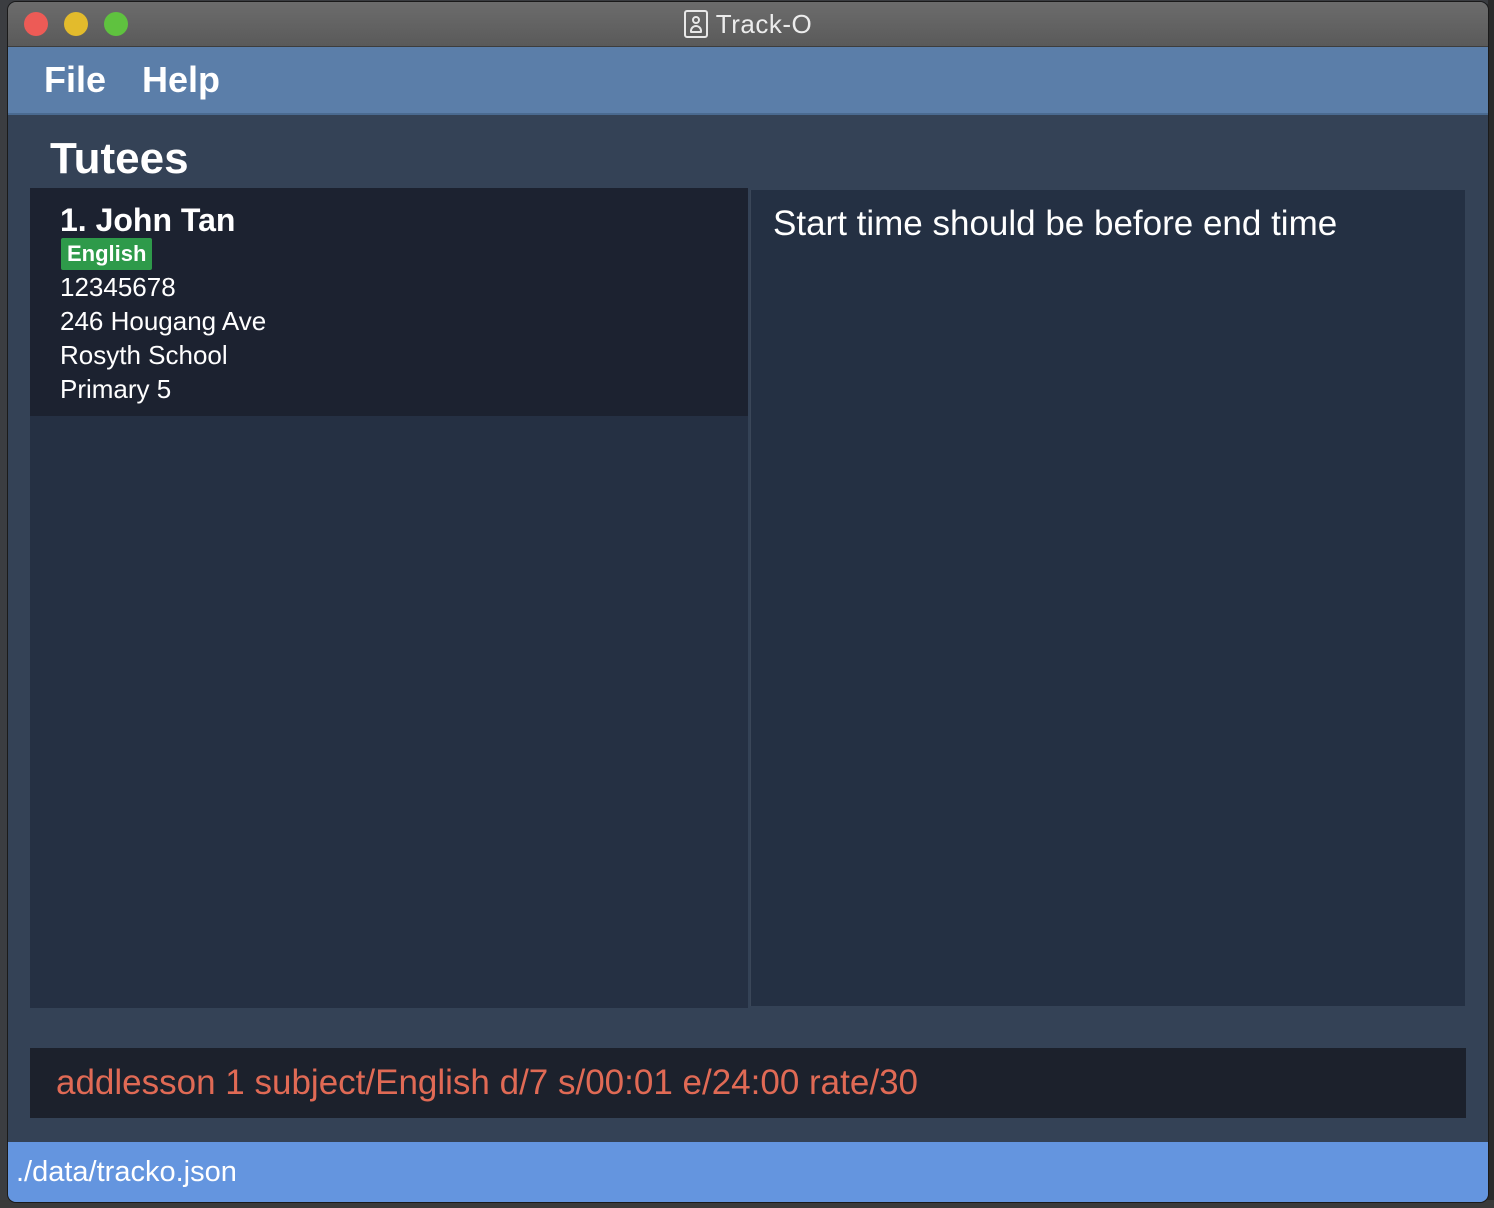 The width and height of the screenshot is (1494, 1208). Describe the element at coordinates (118, 287) in the screenshot. I see `tutee-phone: 12345678` at that location.